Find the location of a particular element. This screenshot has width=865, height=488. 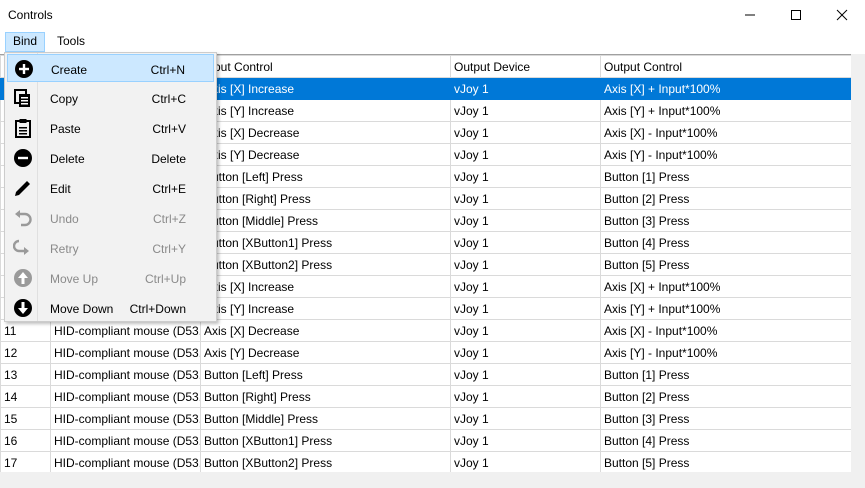

vertical-scrollbar is located at coordinates (858, 263).